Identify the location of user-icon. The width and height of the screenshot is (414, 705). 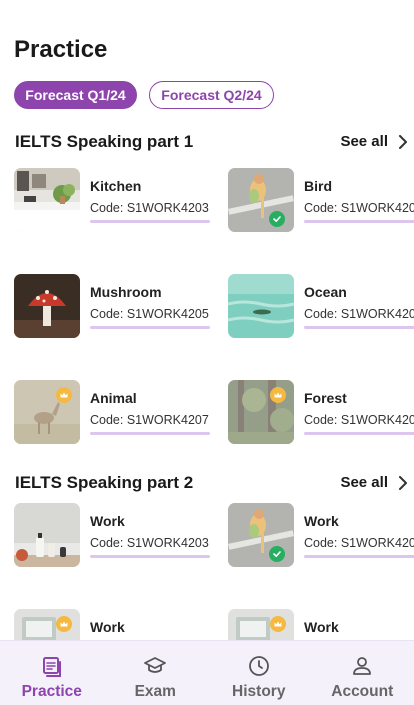
(362, 666).